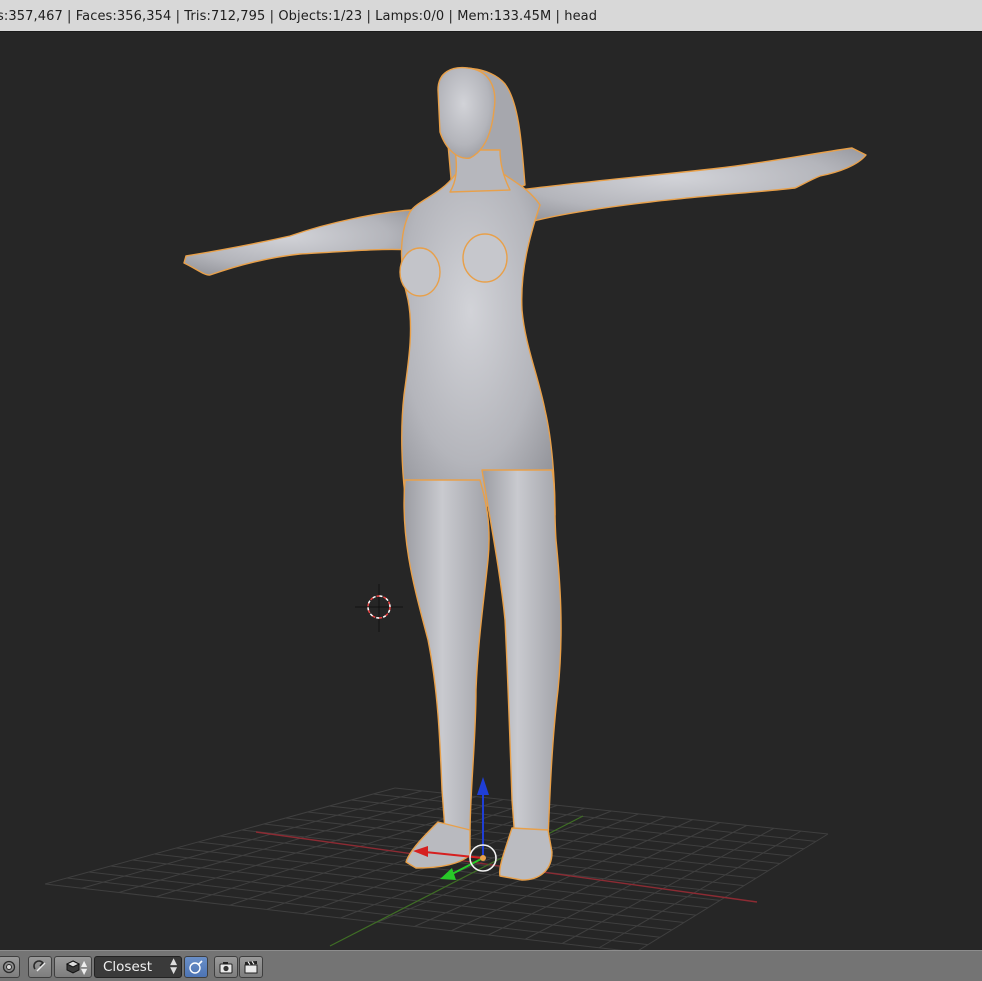  Describe the element at coordinates (128, 967) in the screenshot. I see `snap-target-label: Closest` at that location.